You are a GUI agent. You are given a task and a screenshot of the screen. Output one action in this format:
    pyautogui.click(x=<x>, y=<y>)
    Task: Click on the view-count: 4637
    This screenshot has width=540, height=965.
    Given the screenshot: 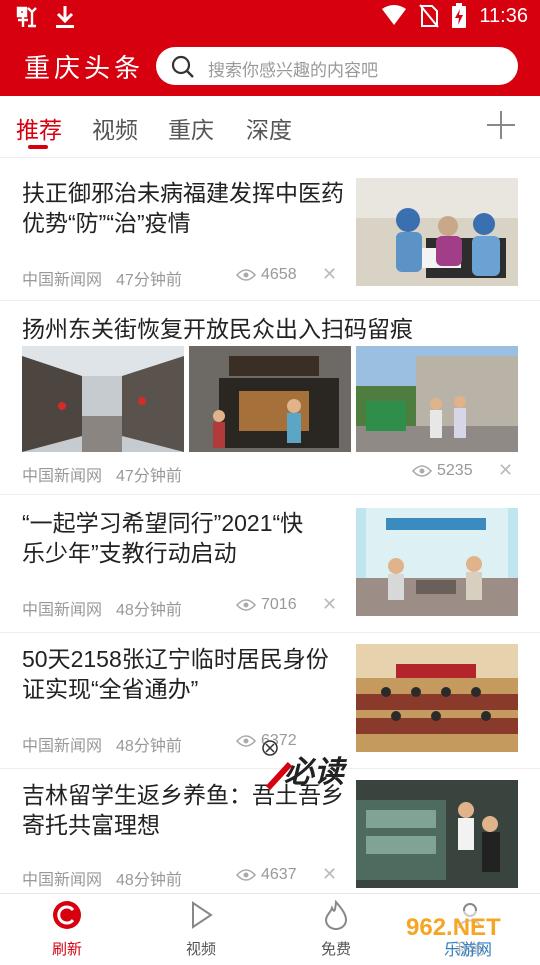 What is the action you would take?
    pyautogui.click(x=266, y=875)
    